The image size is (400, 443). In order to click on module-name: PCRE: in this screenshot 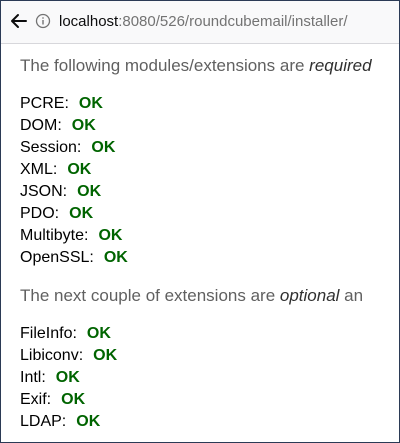, I will do `click(44, 103)`.